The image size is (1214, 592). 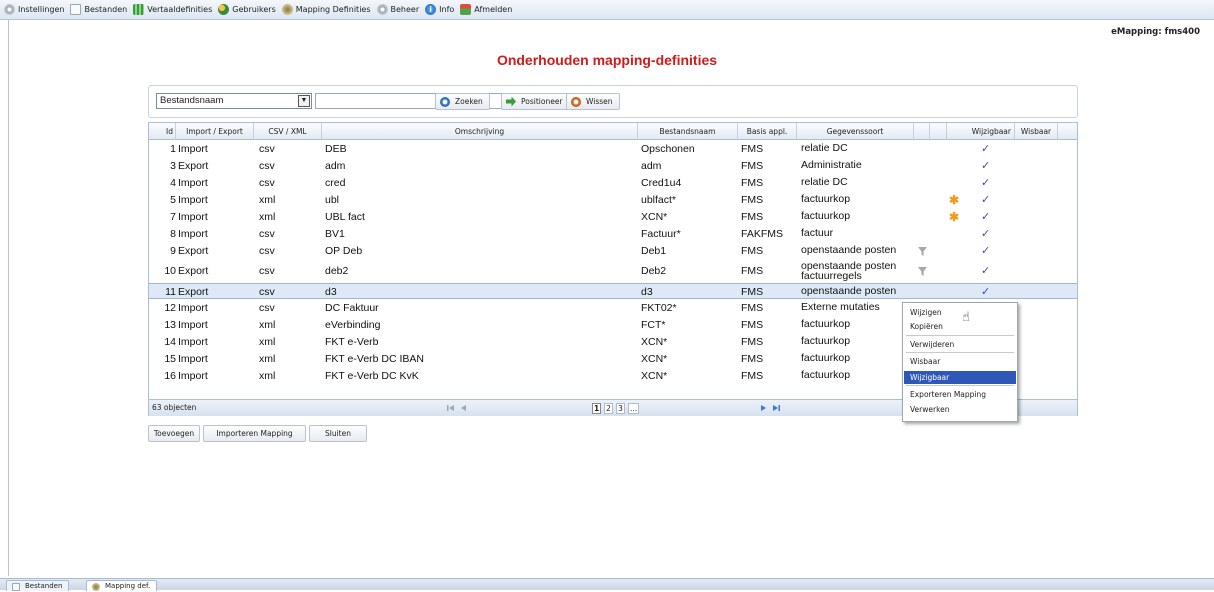 I want to click on header-import-export: Import / Export, so click(x=215, y=131).